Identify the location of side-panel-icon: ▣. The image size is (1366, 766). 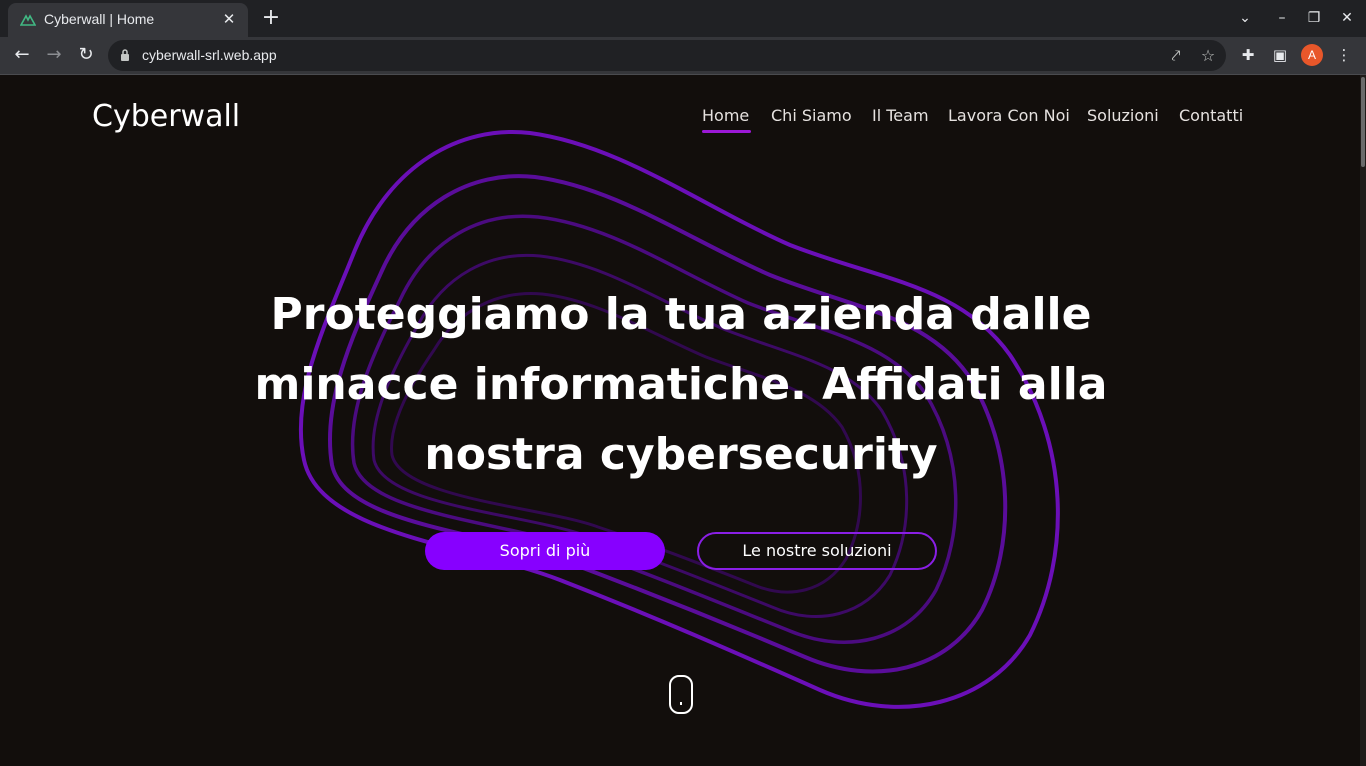
(1280, 55).